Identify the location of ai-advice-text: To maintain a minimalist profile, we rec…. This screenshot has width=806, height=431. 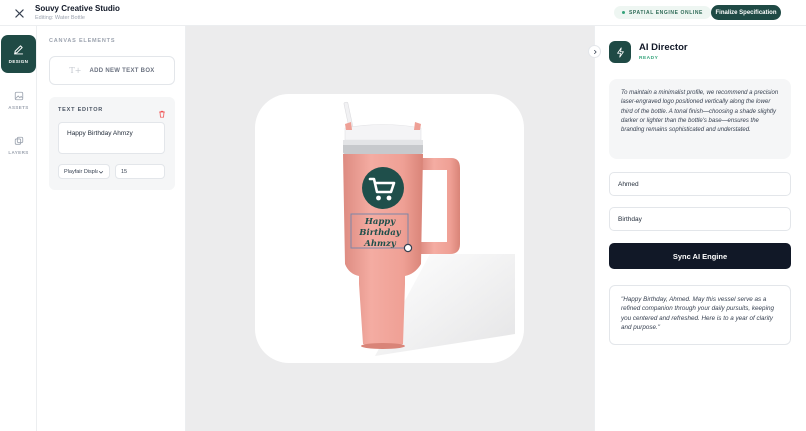
(700, 119).